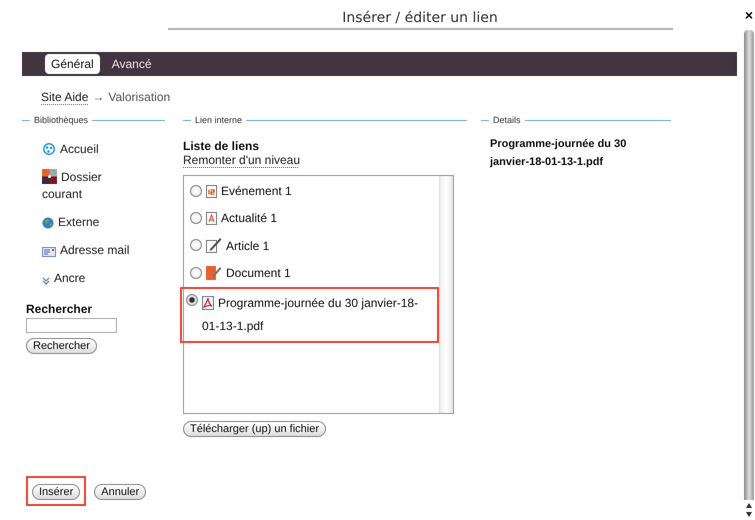  Describe the element at coordinates (120, 492) in the screenshot. I see `dialog-button: Annuler` at that location.